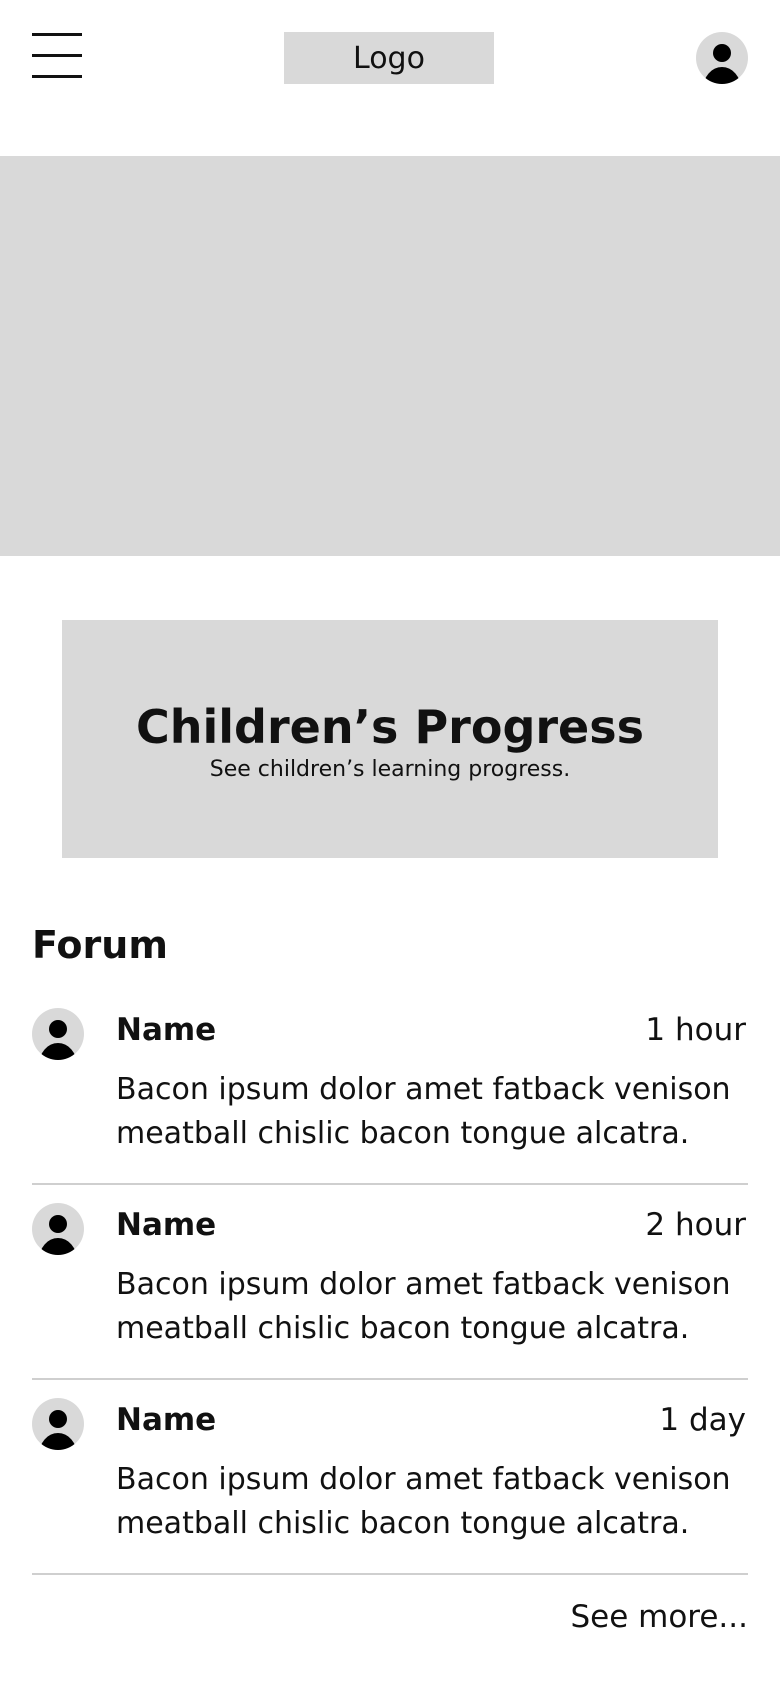  What do you see at coordinates (702, 1420) in the screenshot?
I see `forum-post-time: 1 day` at bounding box center [702, 1420].